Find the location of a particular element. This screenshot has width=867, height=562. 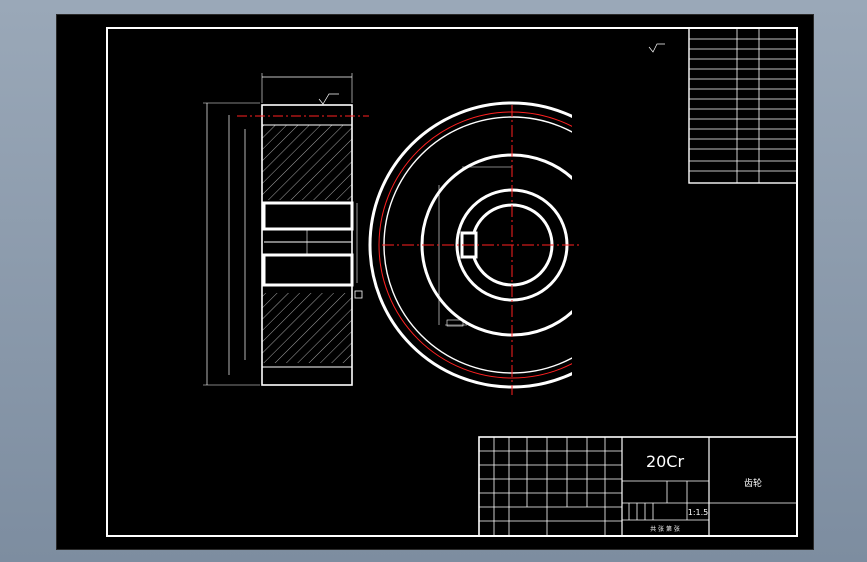

scale-label: 1:1.5 is located at coordinates (698, 512).